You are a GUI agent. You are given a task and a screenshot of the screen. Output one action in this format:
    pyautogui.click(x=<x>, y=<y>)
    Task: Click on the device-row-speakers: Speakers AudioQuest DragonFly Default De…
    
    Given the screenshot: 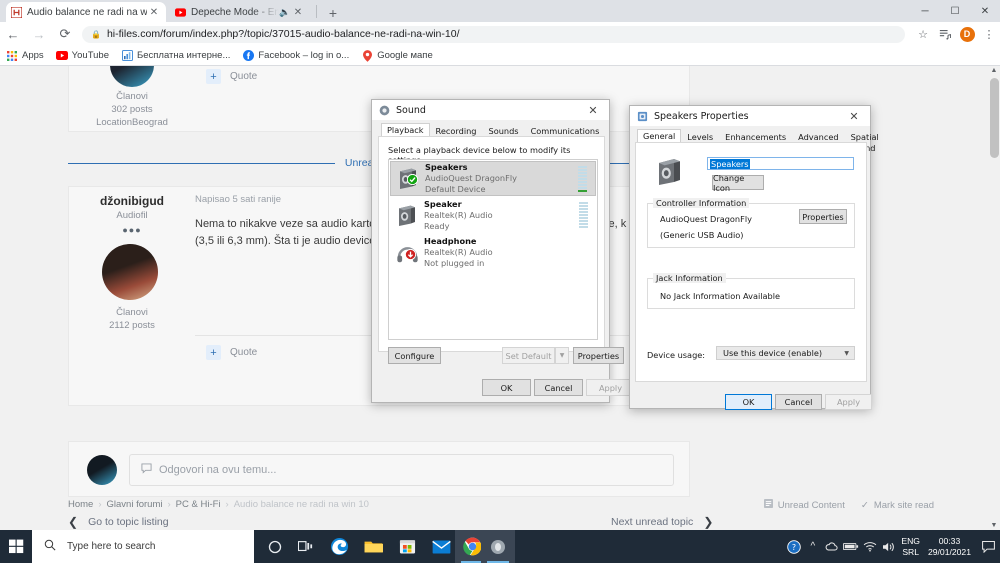 What is the action you would take?
    pyautogui.click(x=493, y=178)
    